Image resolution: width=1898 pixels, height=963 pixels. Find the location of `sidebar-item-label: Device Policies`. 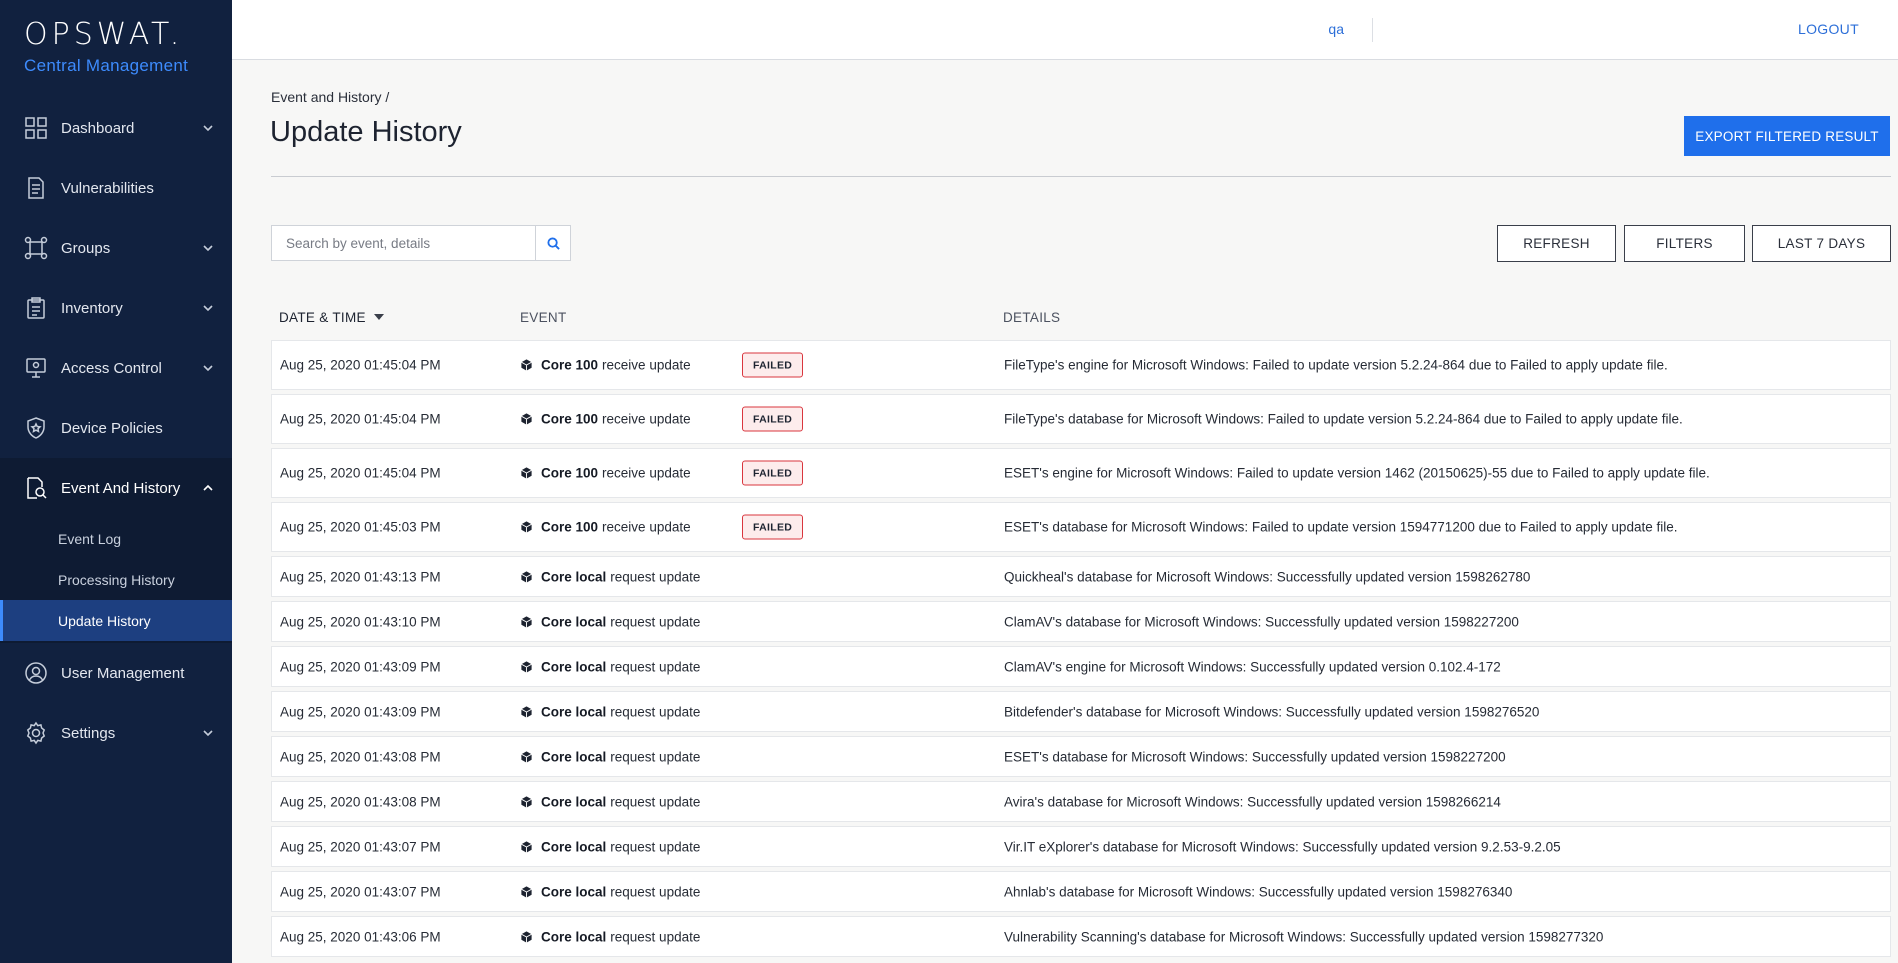

sidebar-item-label: Device Policies is located at coordinates (112, 428).